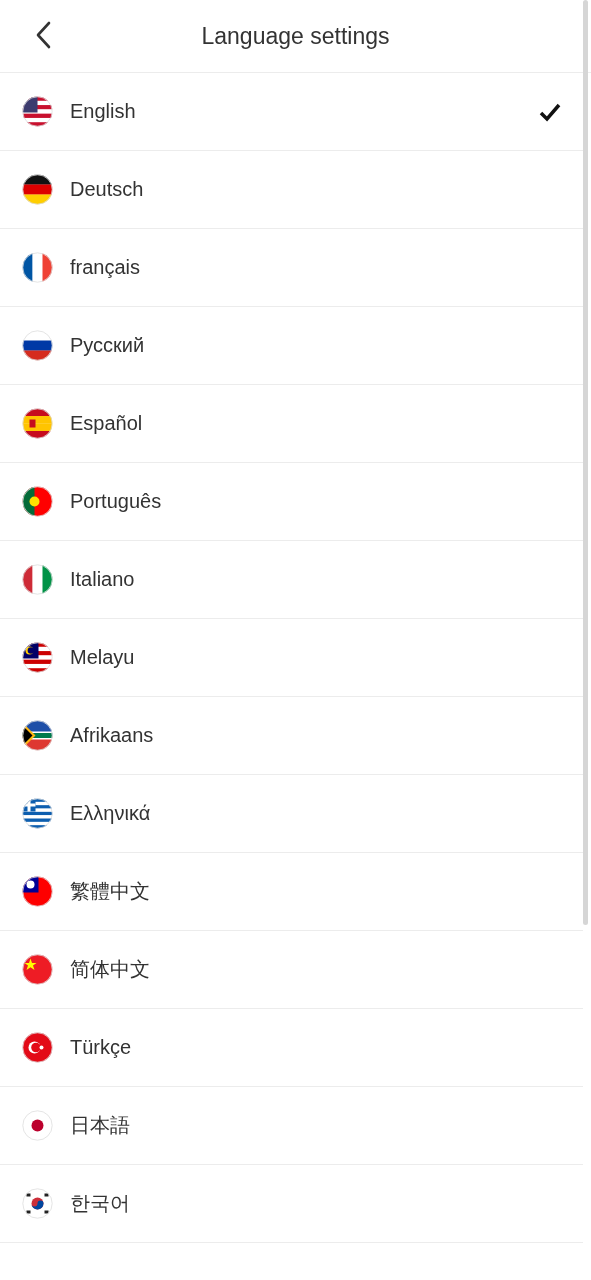 The height and width of the screenshot is (1280, 591). I want to click on language-name: English, so click(103, 111).